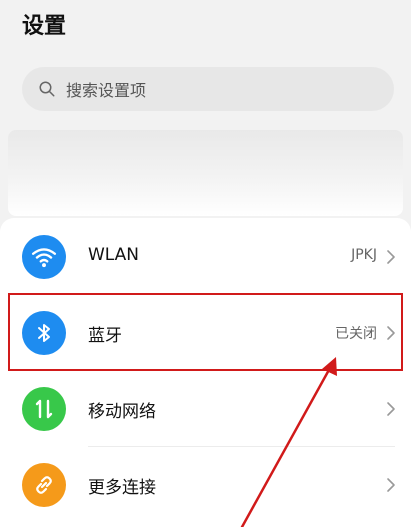 The height and width of the screenshot is (527, 411). What do you see at coordinates (106, 90) in the screenshot?
I see `search-placeholder: 搜索设置项` at bounding box center [106, 90].